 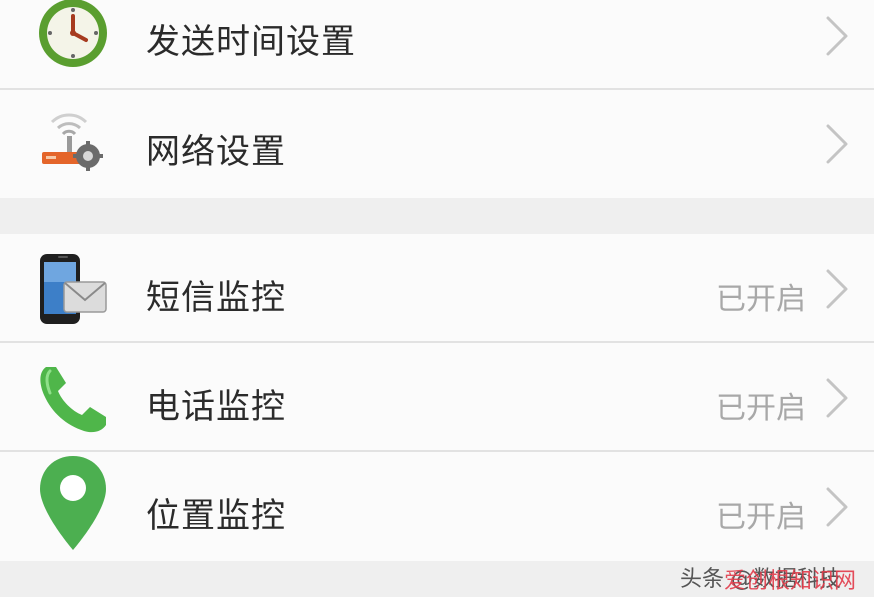 I want to click on clock-icon, so click(x=73, y=33).